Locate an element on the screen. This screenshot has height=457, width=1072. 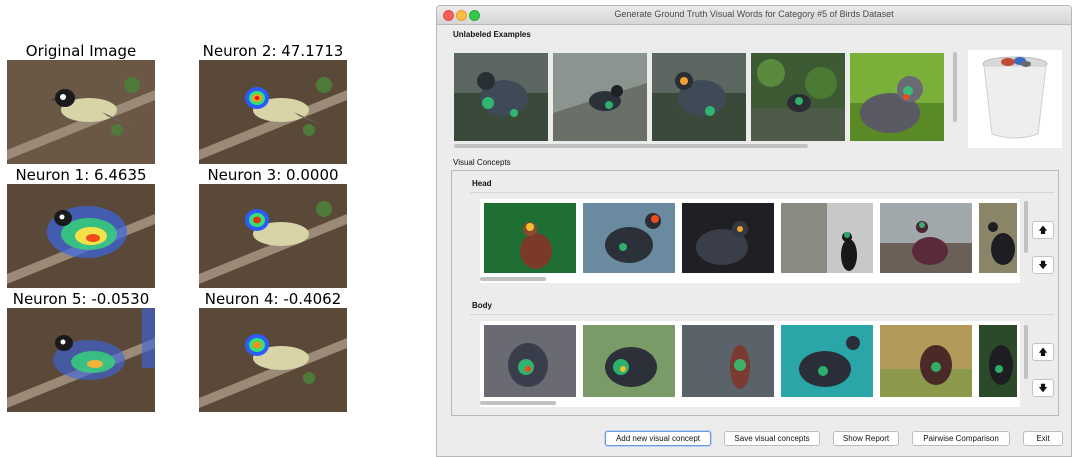
cell-title: Original Image is located at coordinates (81, 51).